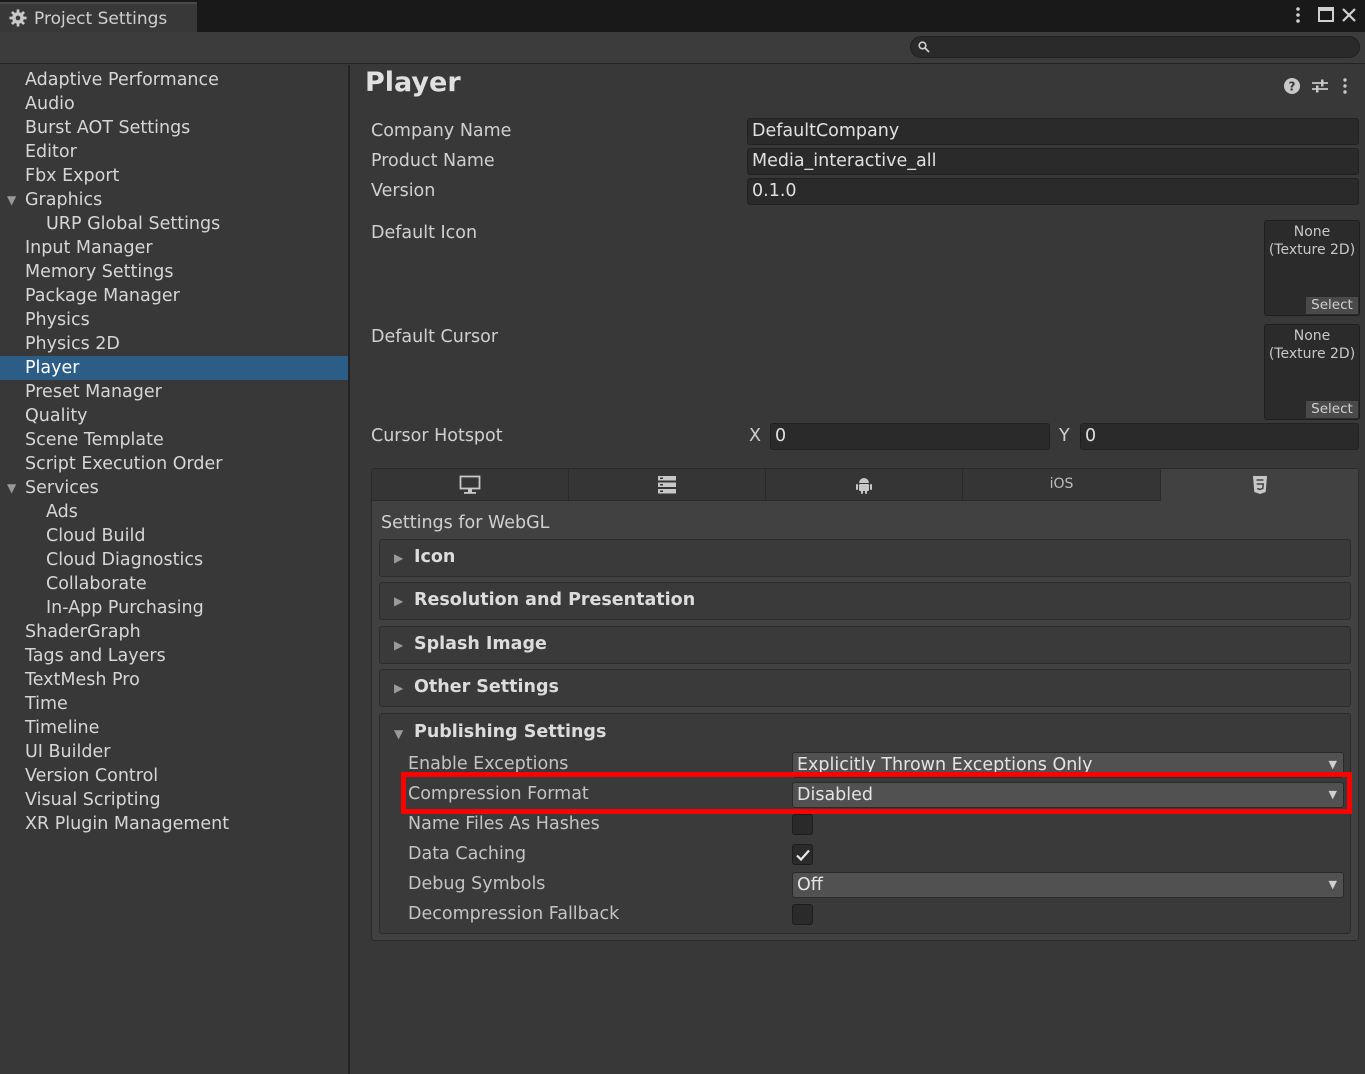 This screenshot has width=1365, height=1074. Describe the element at coordinates (1312, 354) in the screenshot. I see `object-field-type-text: (Texture 2D)` at that location.